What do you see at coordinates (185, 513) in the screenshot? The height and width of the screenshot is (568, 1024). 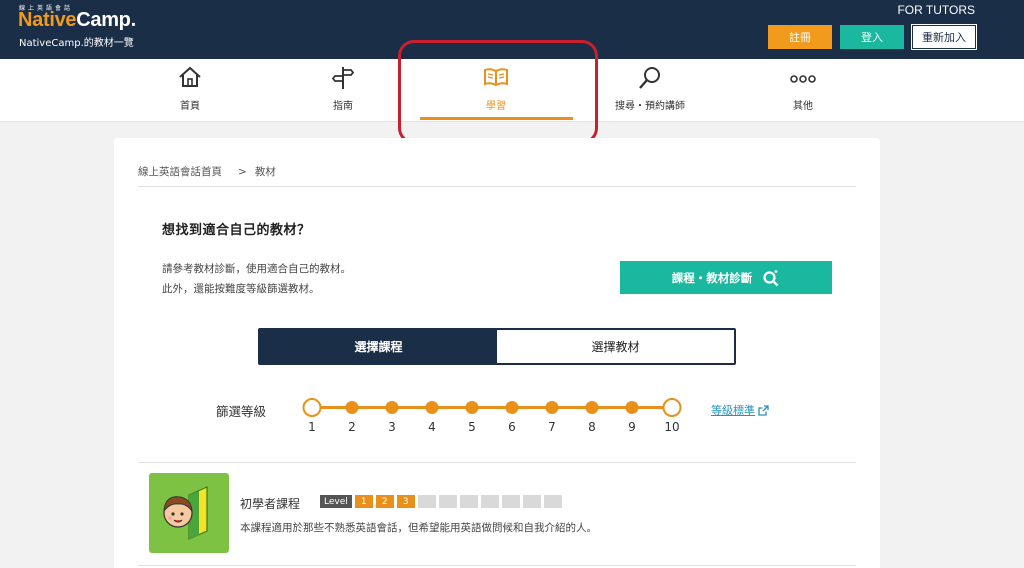 I see `boy-with-beginner-mark-icon` at bounding box center [185, 513].